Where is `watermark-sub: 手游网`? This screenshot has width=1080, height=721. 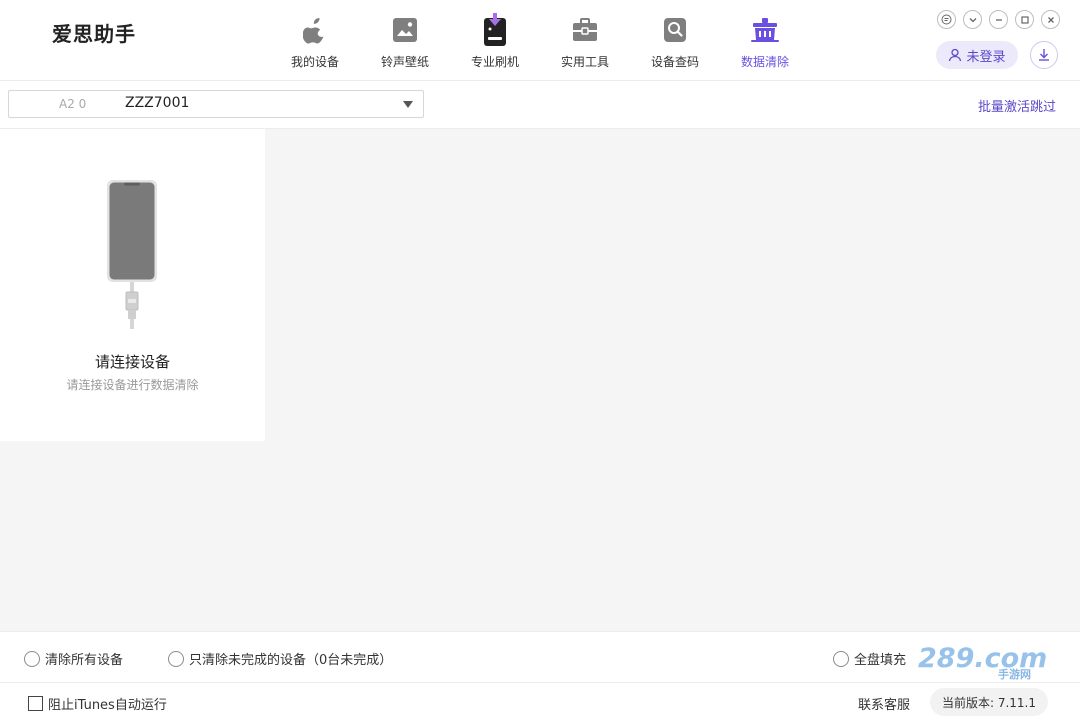
watermark-sub: 手游网 is located at coordinates (1014, 673).